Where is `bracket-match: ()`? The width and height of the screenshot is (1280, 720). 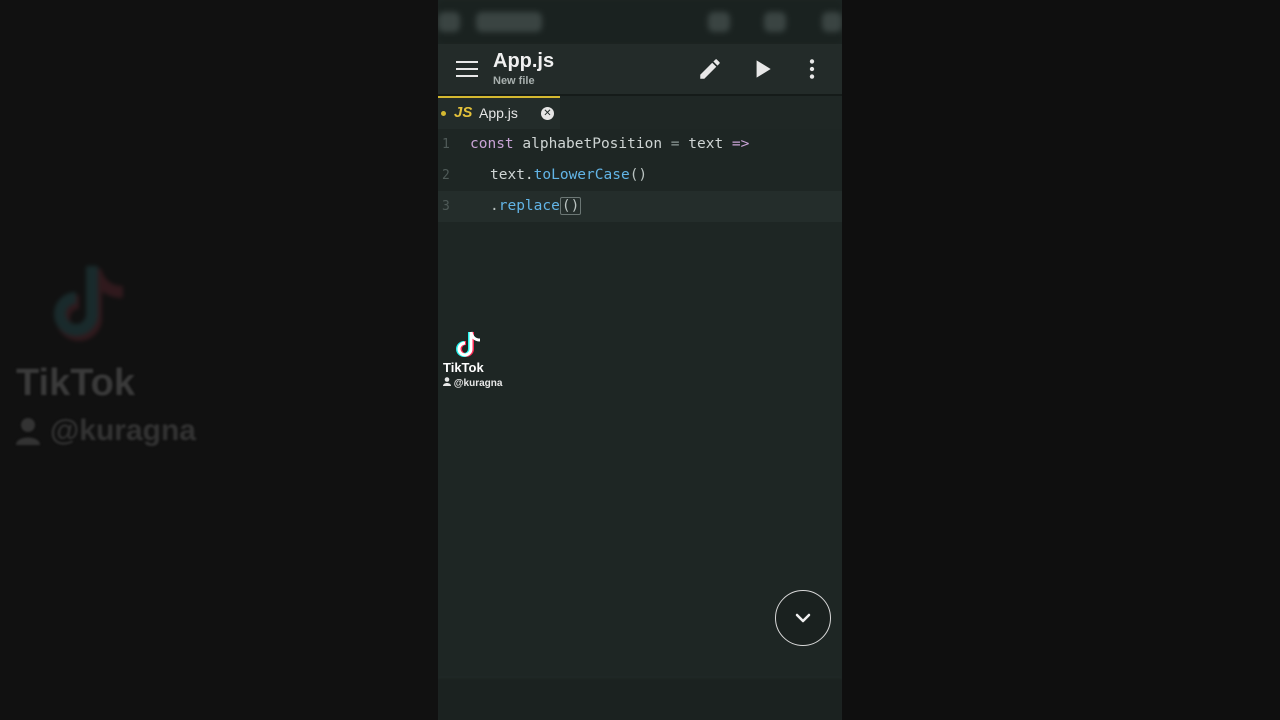
bracket-match: () is located at coordinates (570, 206).